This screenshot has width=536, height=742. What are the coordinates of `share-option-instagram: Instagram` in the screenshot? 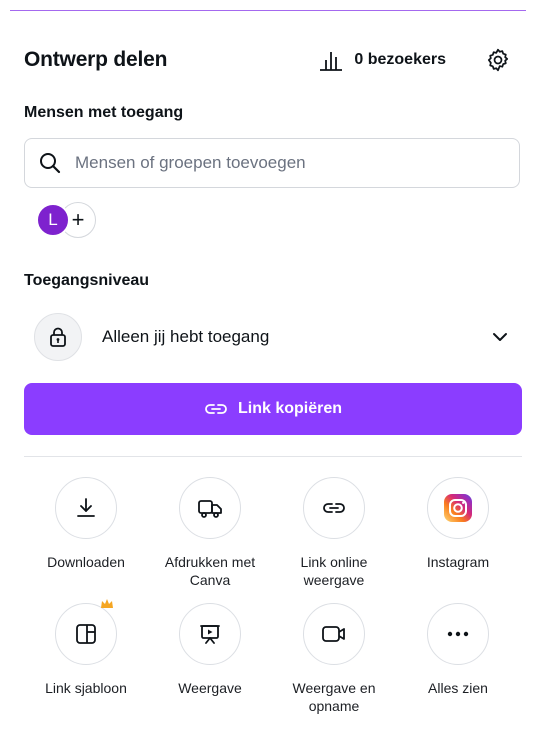 It's located at (458, 533).